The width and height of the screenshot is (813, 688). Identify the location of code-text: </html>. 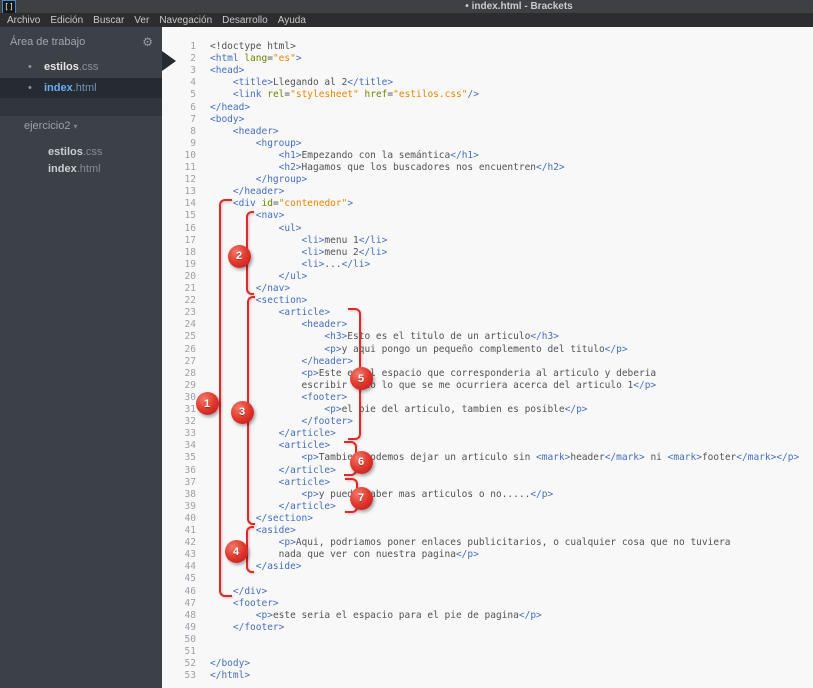
(230, 676).